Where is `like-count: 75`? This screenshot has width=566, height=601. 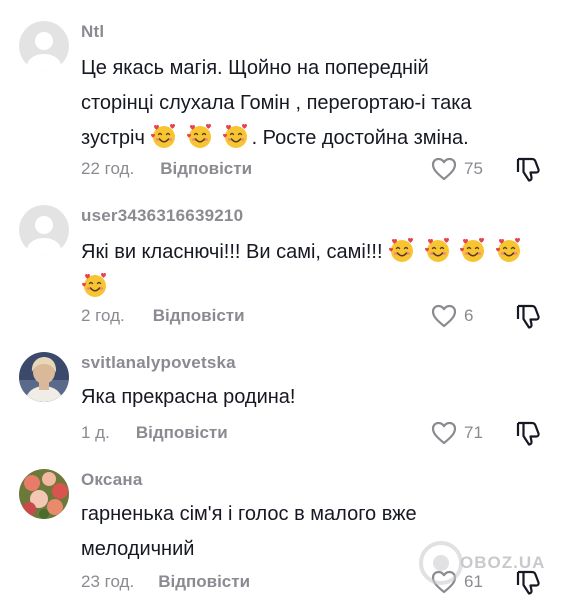 like-count: 75 is located at coordinates (473, 168).